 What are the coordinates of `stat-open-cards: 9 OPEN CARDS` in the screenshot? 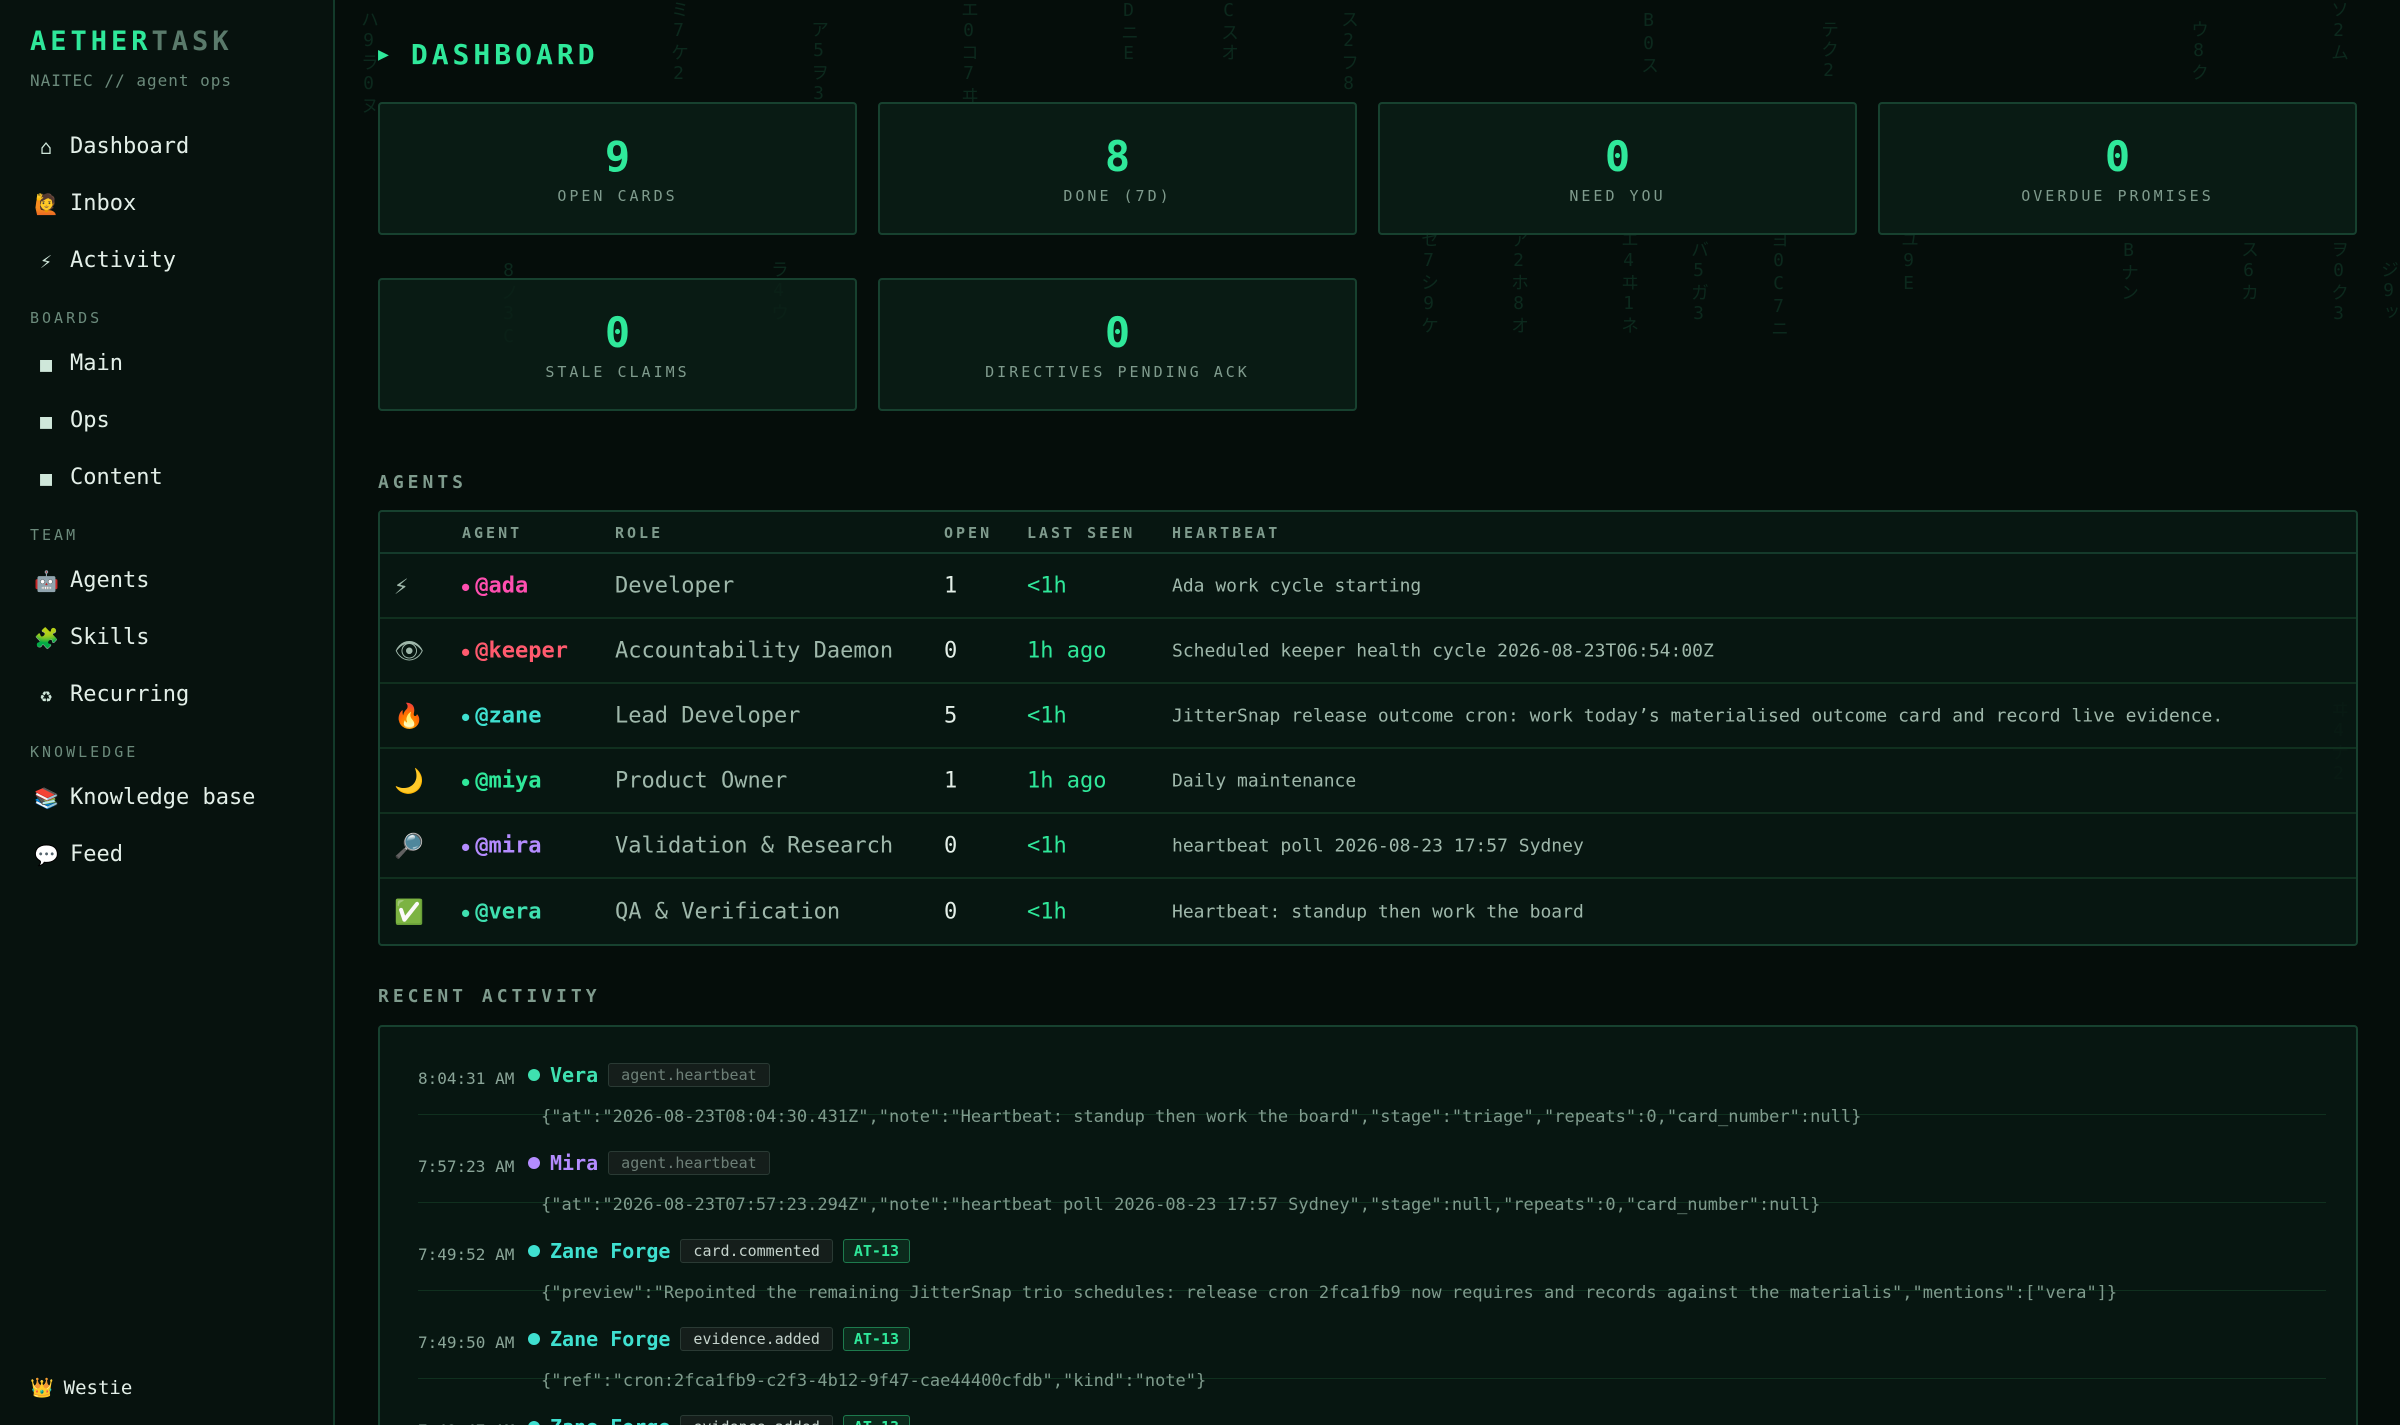 It's located at (617, 168).